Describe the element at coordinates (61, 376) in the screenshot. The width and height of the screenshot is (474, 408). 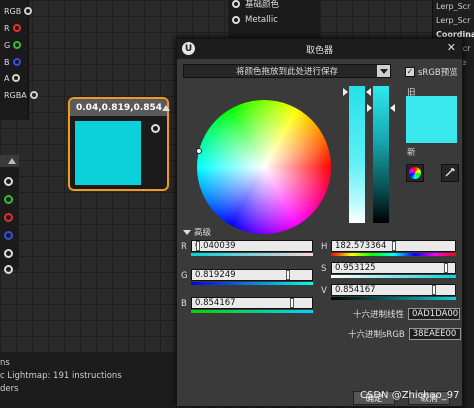
I see `log-line: c Lightmap: 191 instructions` at that location.